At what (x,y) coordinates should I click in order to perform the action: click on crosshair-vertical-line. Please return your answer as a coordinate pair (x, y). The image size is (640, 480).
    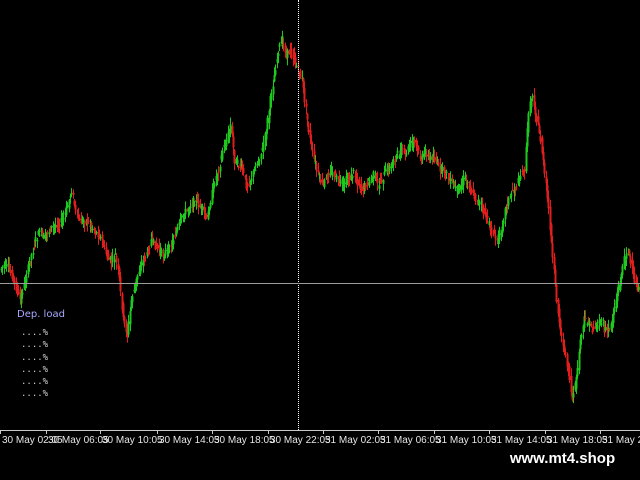
    Looking at the image, I should click on (298, 215).